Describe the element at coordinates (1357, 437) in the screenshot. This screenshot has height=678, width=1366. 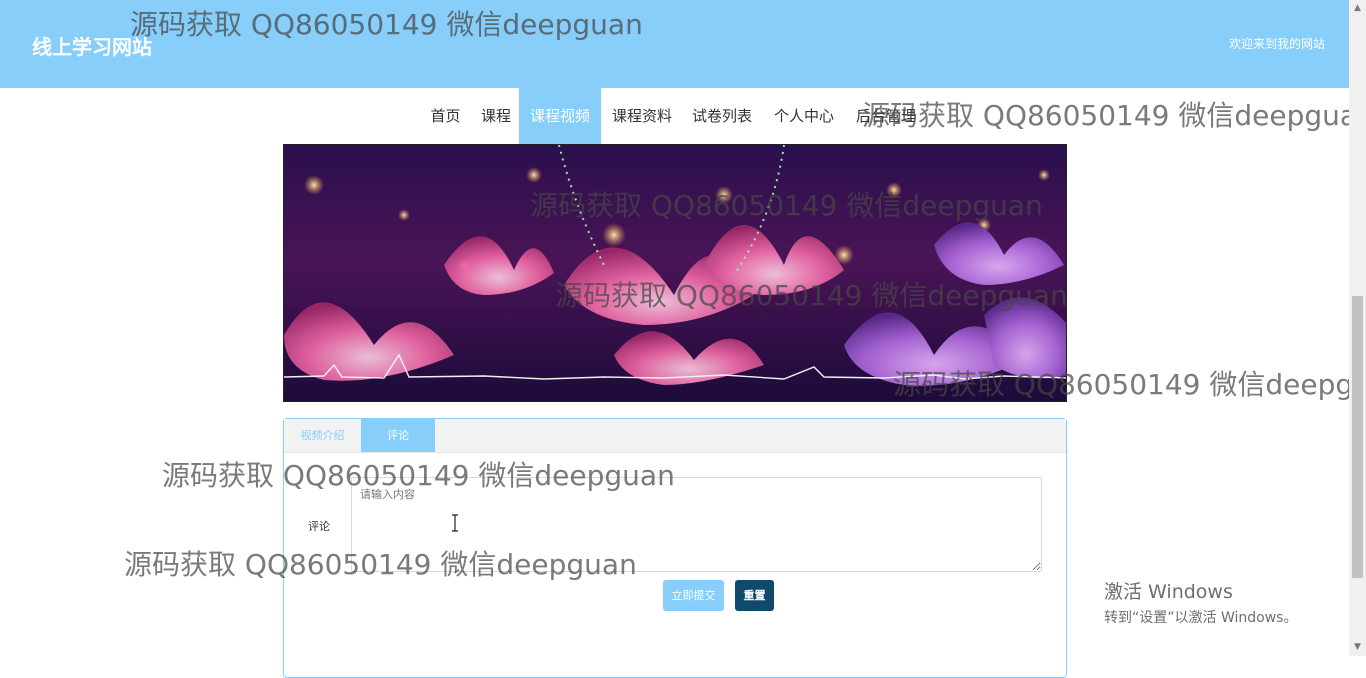
I see `scrollbar-thumb` at that location.